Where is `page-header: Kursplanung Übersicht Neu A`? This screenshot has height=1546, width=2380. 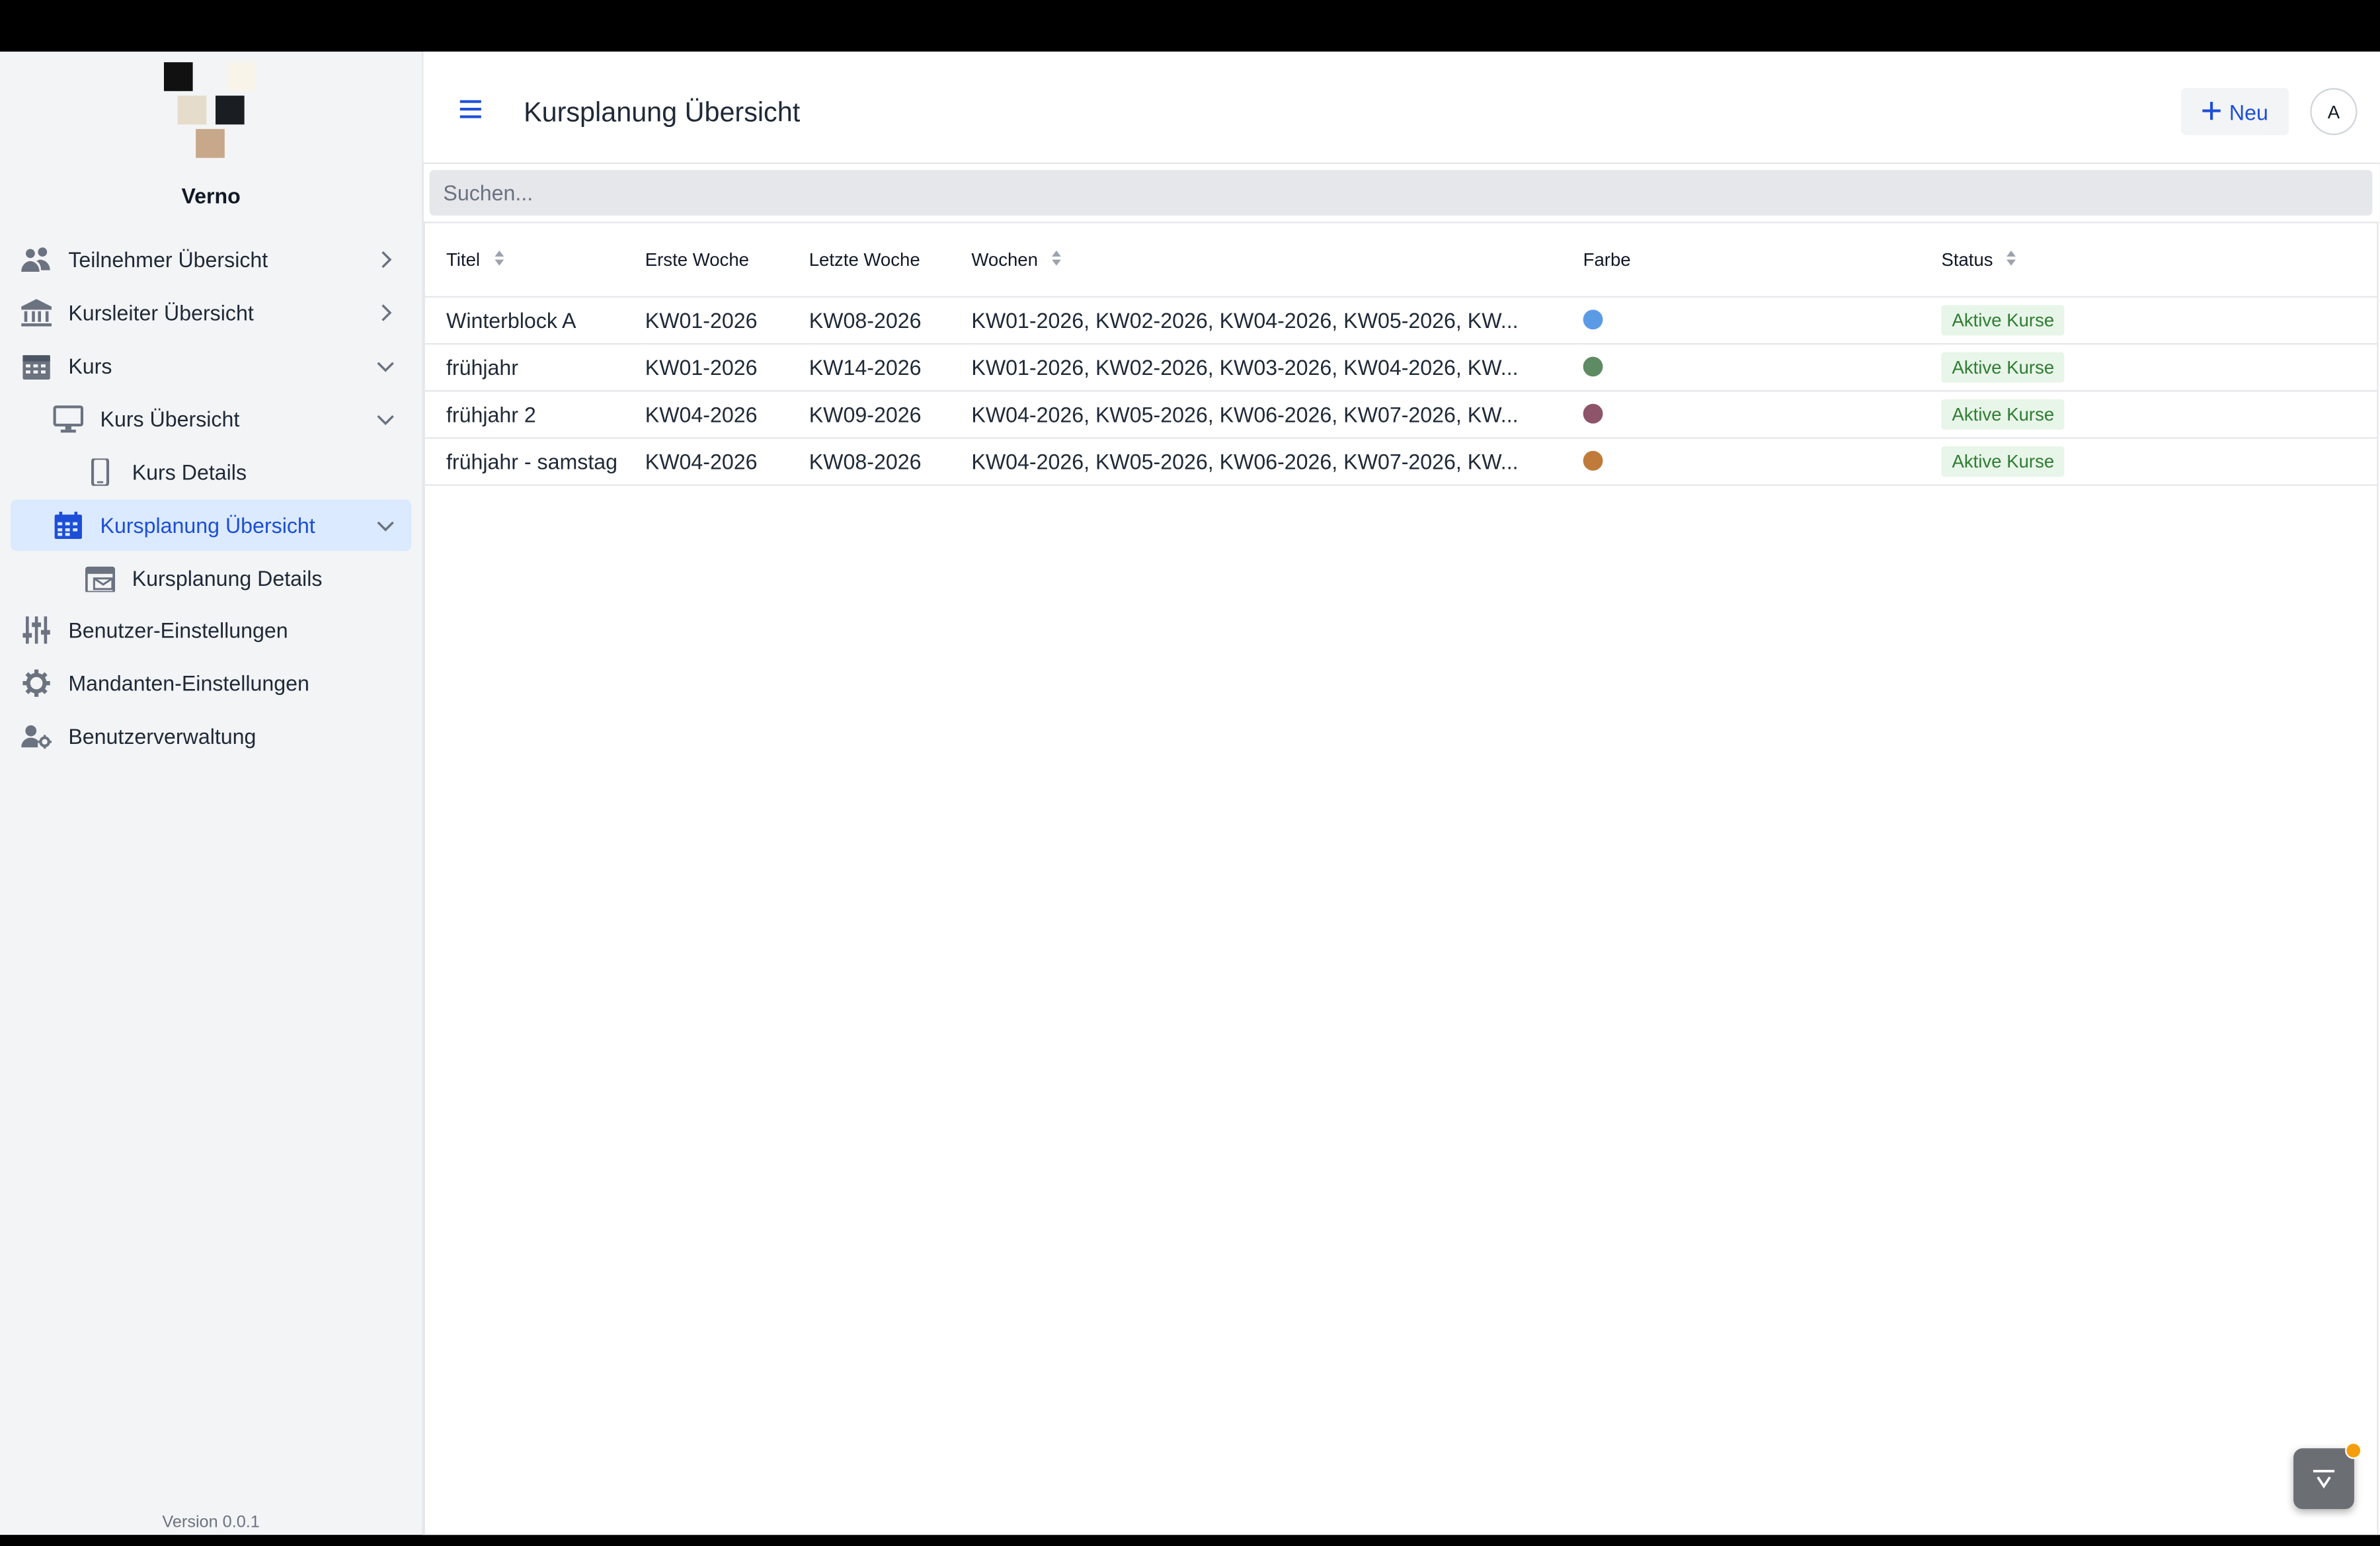 page-header: Kursplanung Übersicht Neu A is located at coordinates (1401, 108).